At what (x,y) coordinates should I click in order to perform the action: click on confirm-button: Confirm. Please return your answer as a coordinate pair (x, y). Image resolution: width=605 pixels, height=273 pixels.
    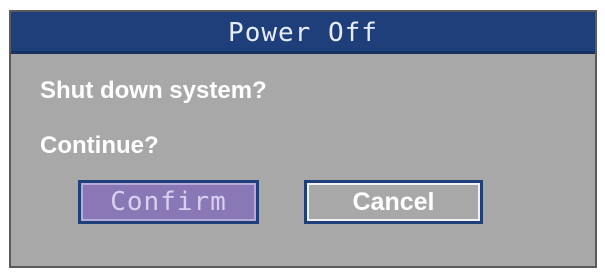
    Looking at the image, I should click on (168, 202).